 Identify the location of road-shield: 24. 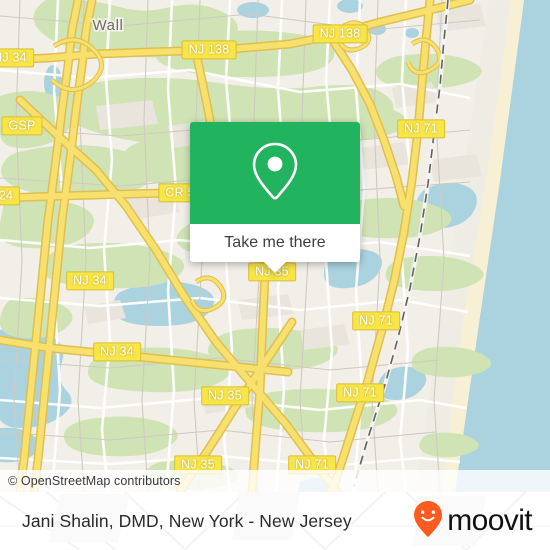
(10, 196).